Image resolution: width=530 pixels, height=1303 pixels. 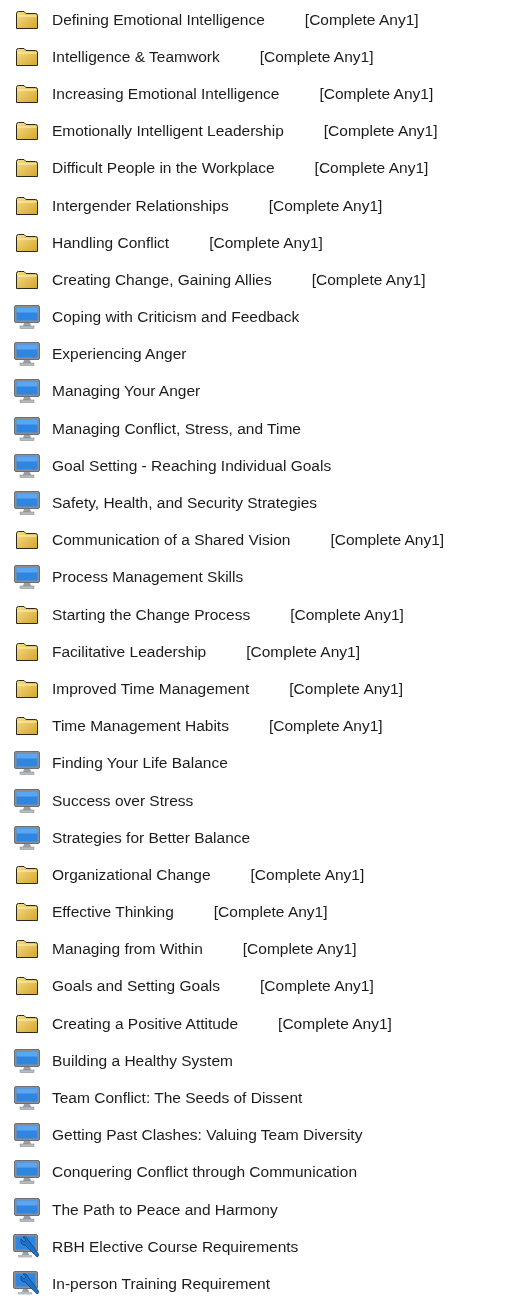 What do you see at coordinates (151, 614) in the screenshot?
I see `course-title: Starting the Change Process` at bounding box center [151, 614].